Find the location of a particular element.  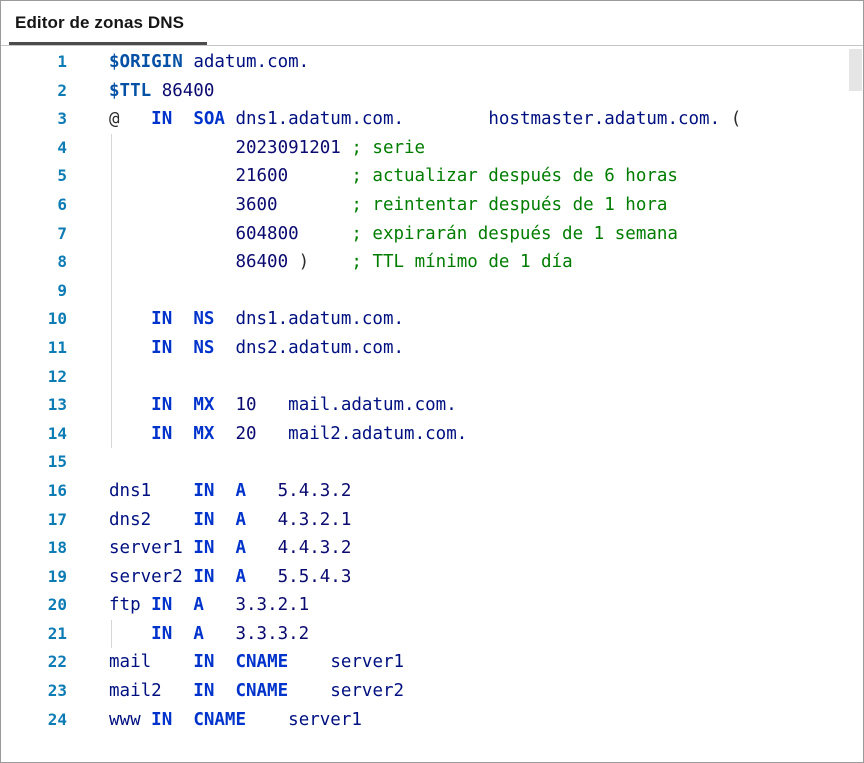

code-text: ftp IN A 3.3.2.1 is located at coordinates (209, 605).